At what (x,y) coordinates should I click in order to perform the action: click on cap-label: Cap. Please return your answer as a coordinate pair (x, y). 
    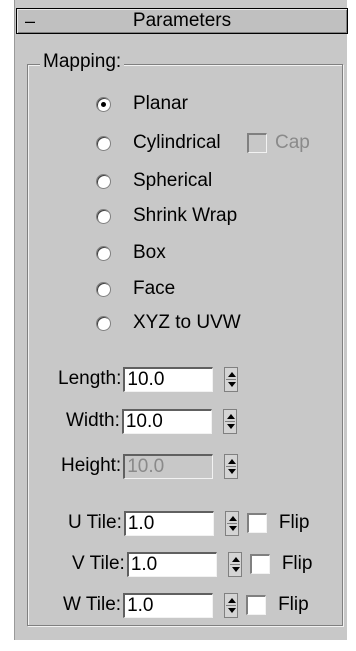
    Looking at the image, I should click on (292, 142).